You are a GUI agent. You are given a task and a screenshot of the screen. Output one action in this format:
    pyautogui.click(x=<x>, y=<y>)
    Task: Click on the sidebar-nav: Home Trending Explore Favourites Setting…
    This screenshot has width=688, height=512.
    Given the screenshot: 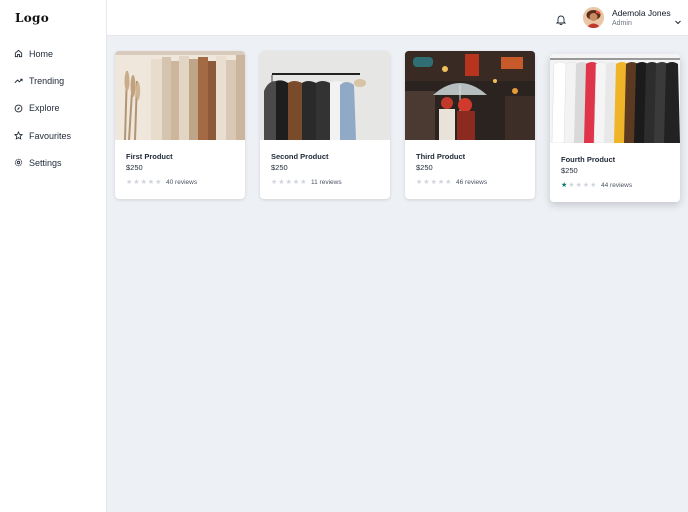 What is the action you would take?
    pyautogui.click(x=53, y=108)
    